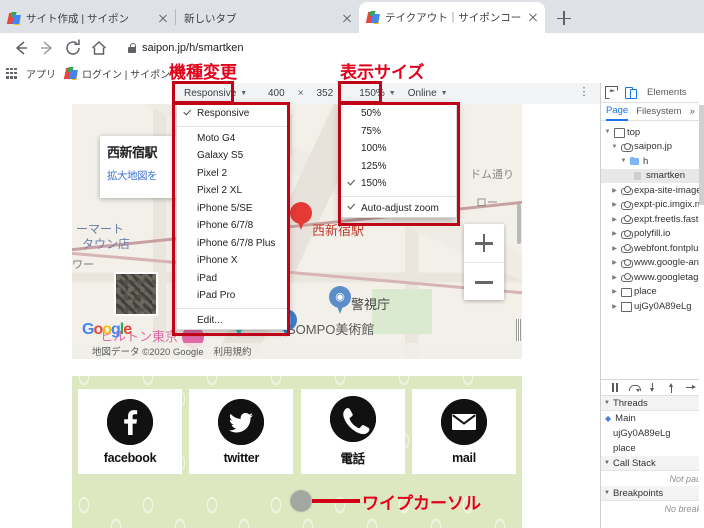 The height and width of the screenshot is (528, 704). Describe the element at coordinates (21, 48) in the screenshot. I see `back-icon` at that location.